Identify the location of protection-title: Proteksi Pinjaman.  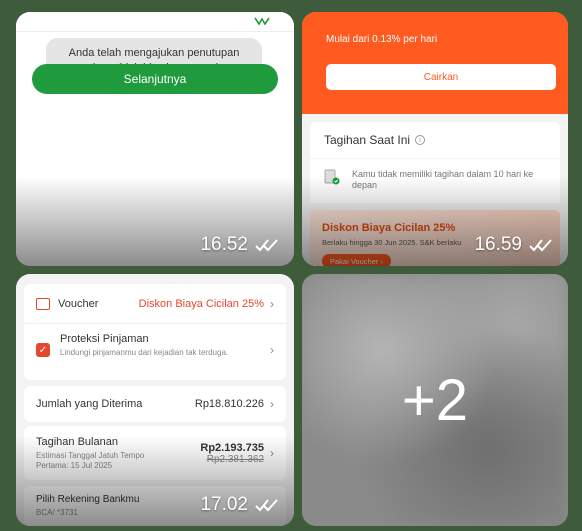
(104, 339).